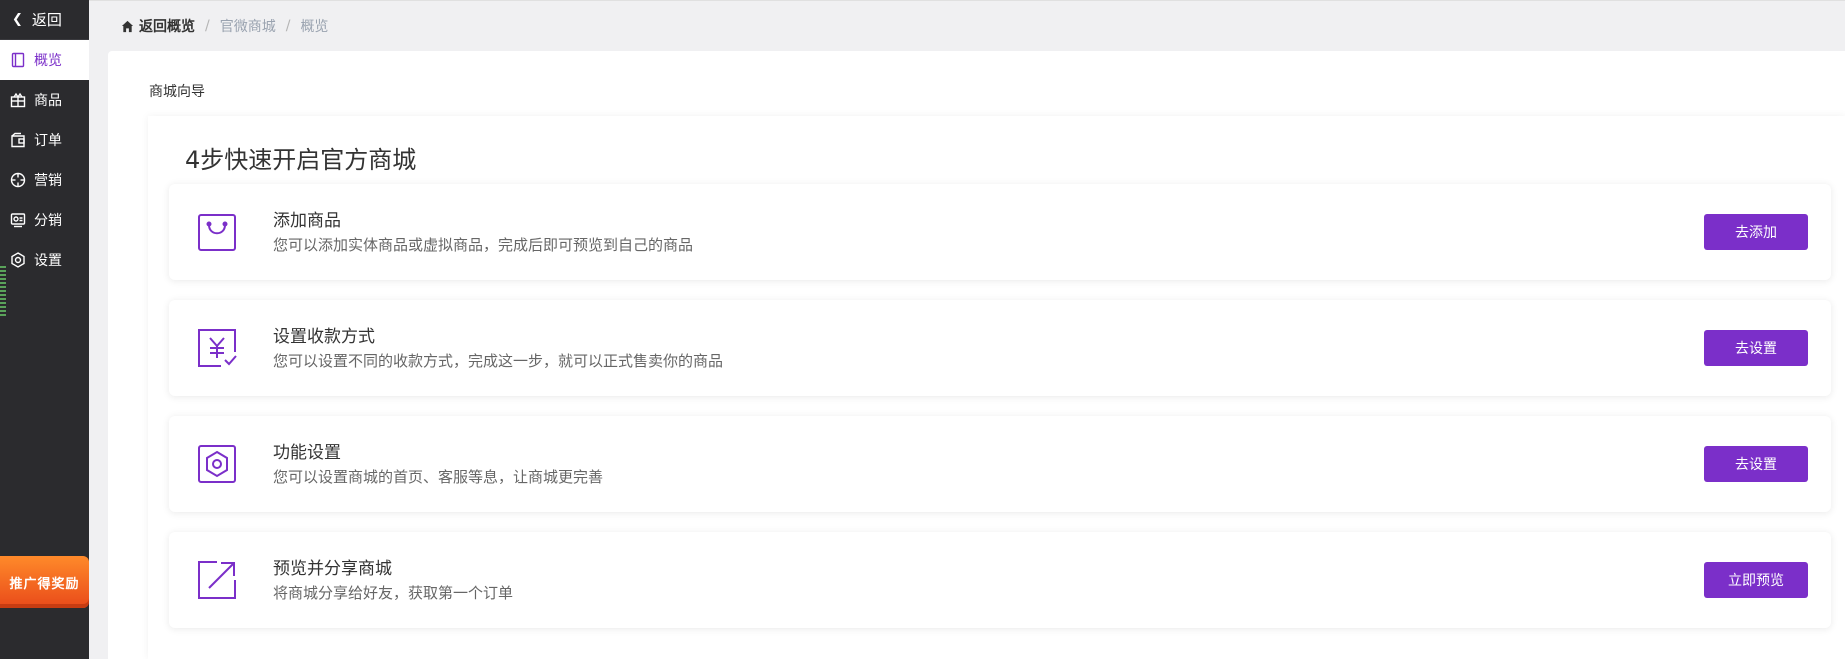 This screenshot has height=659, width=1845. I want to click on step-card-add-goods: 添加商品 您可以添加实体商品或虚拟商品，完成后即可预览到自己的商品 去添加, so click(1000, 232).